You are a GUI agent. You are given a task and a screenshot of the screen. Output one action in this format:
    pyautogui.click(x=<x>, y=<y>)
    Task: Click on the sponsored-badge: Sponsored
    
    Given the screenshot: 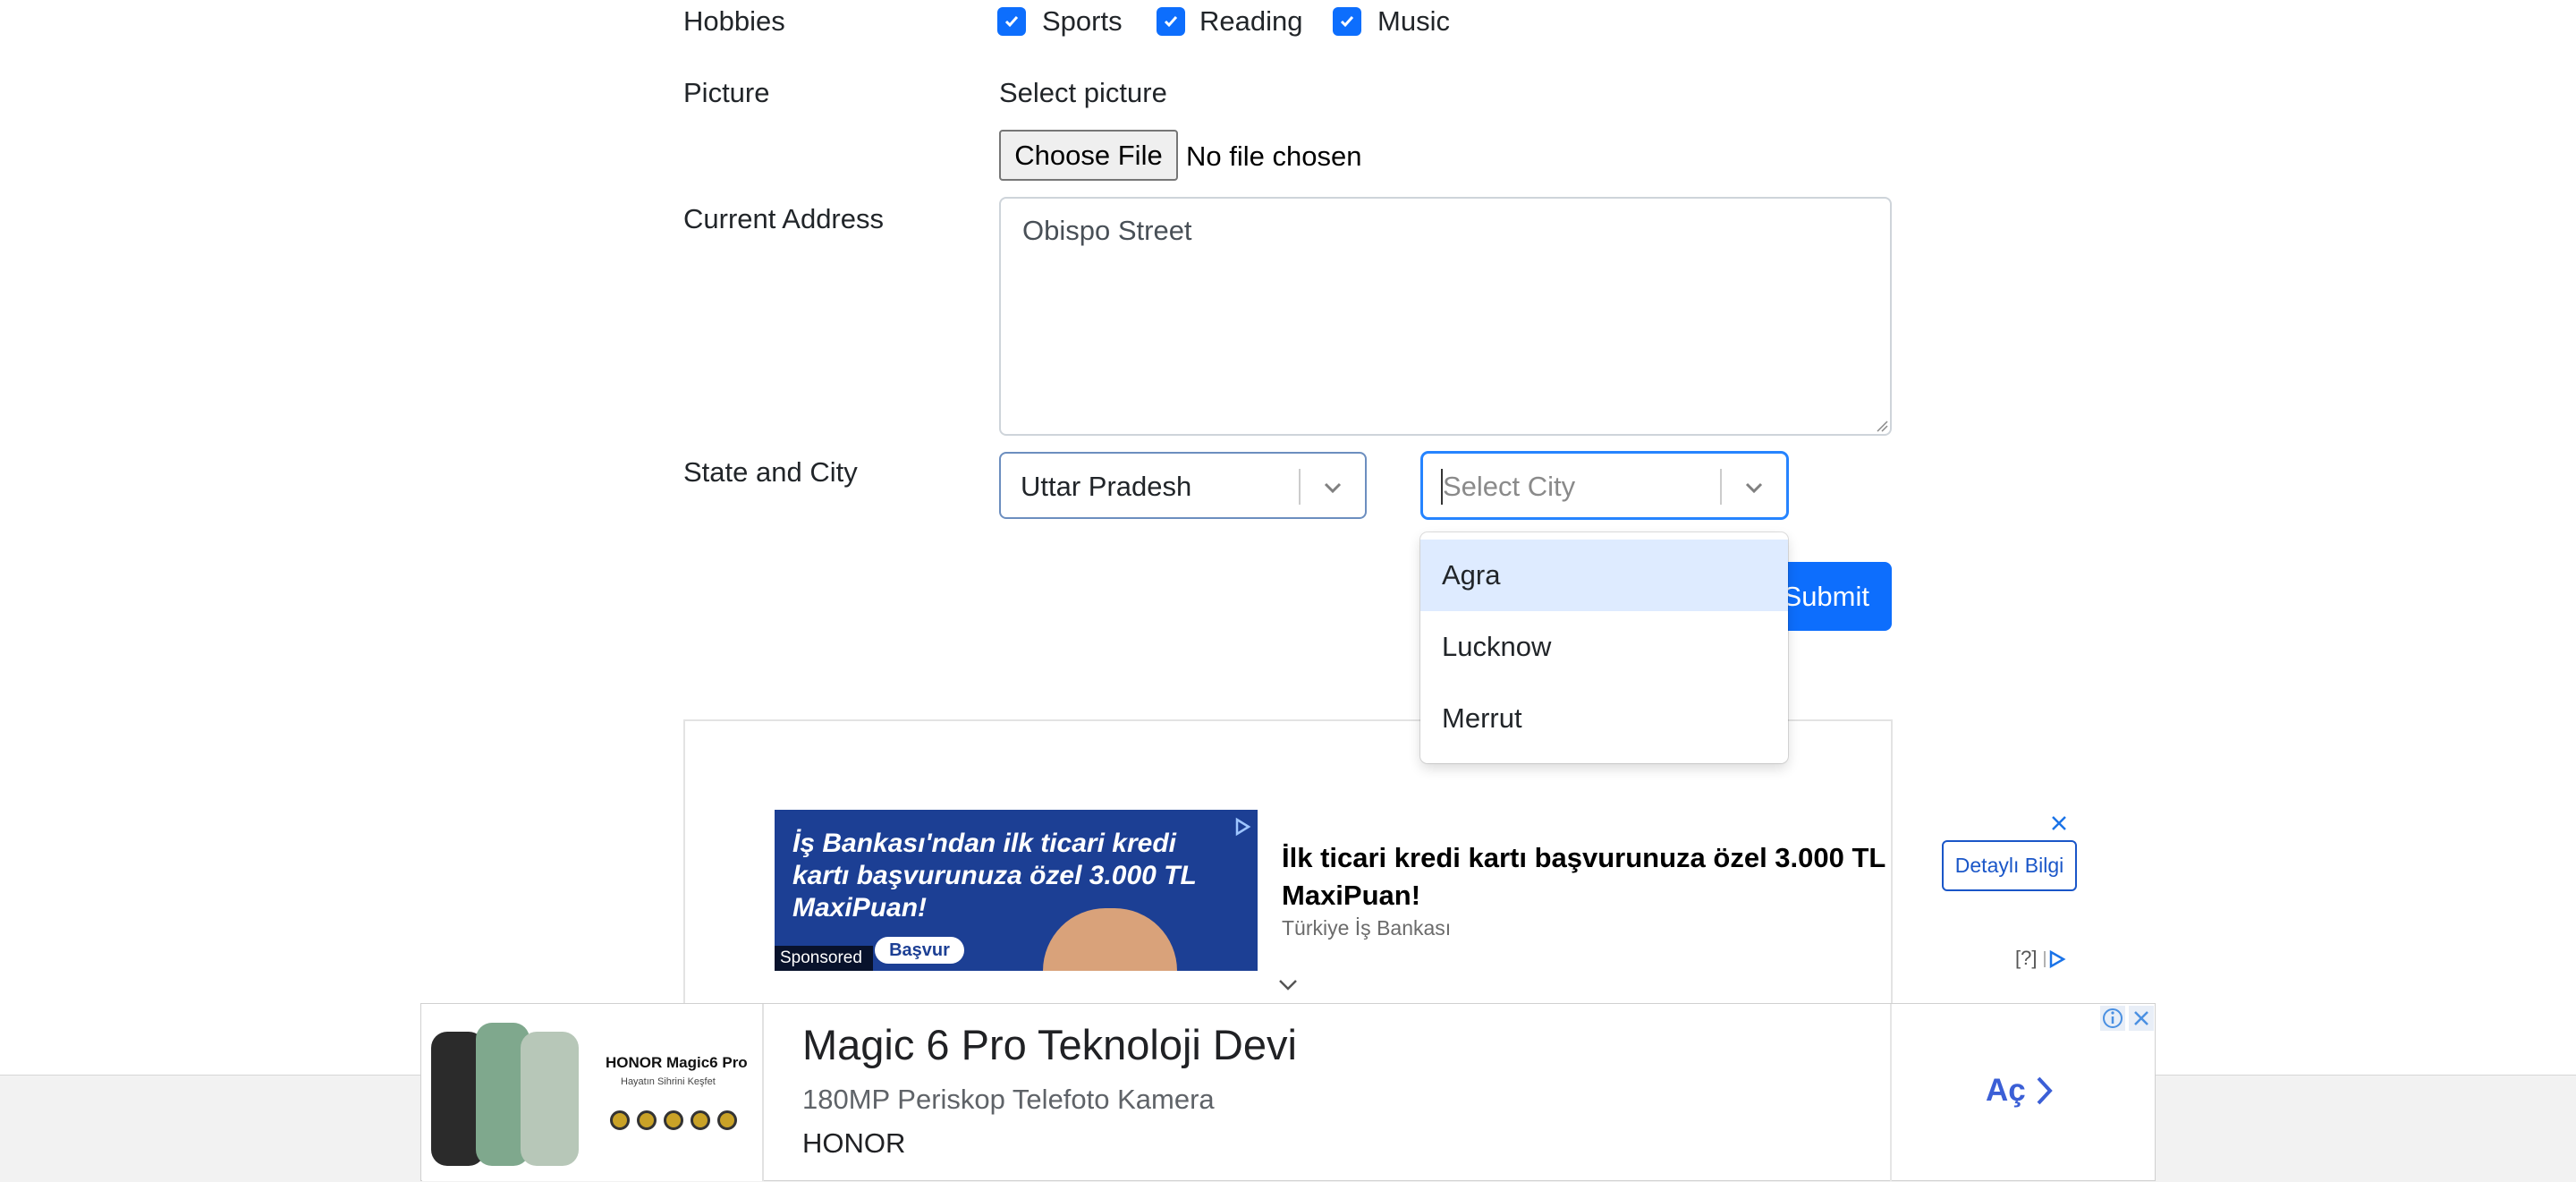 What is the action you would take?
    pyautogui.click(x=824, y=958)
    